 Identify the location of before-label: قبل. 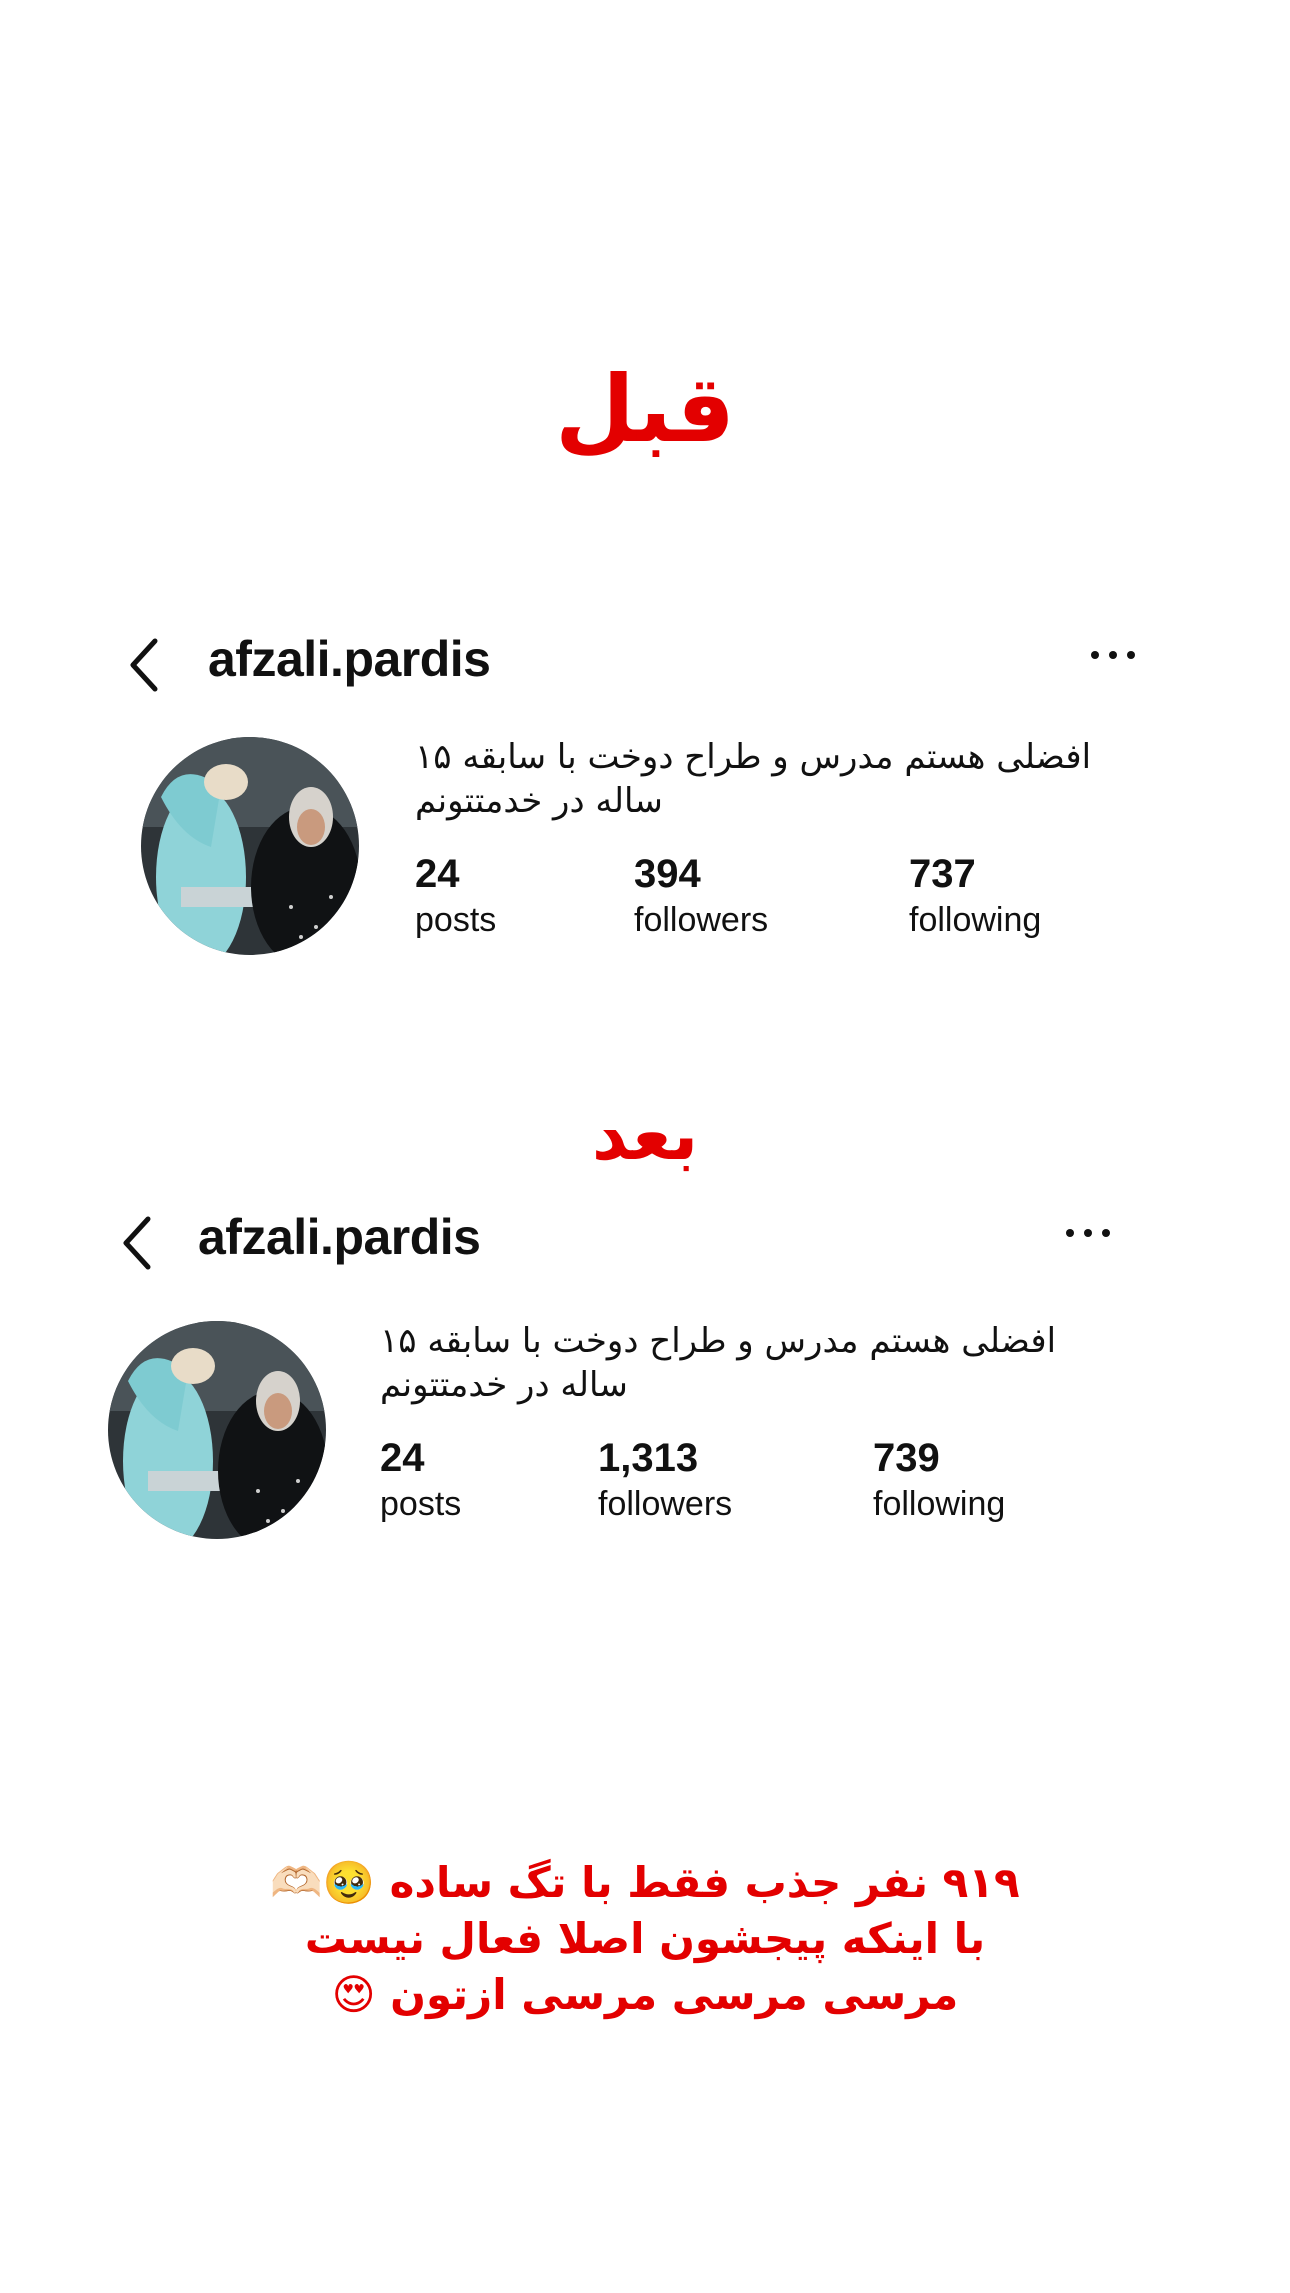
(645, 409).